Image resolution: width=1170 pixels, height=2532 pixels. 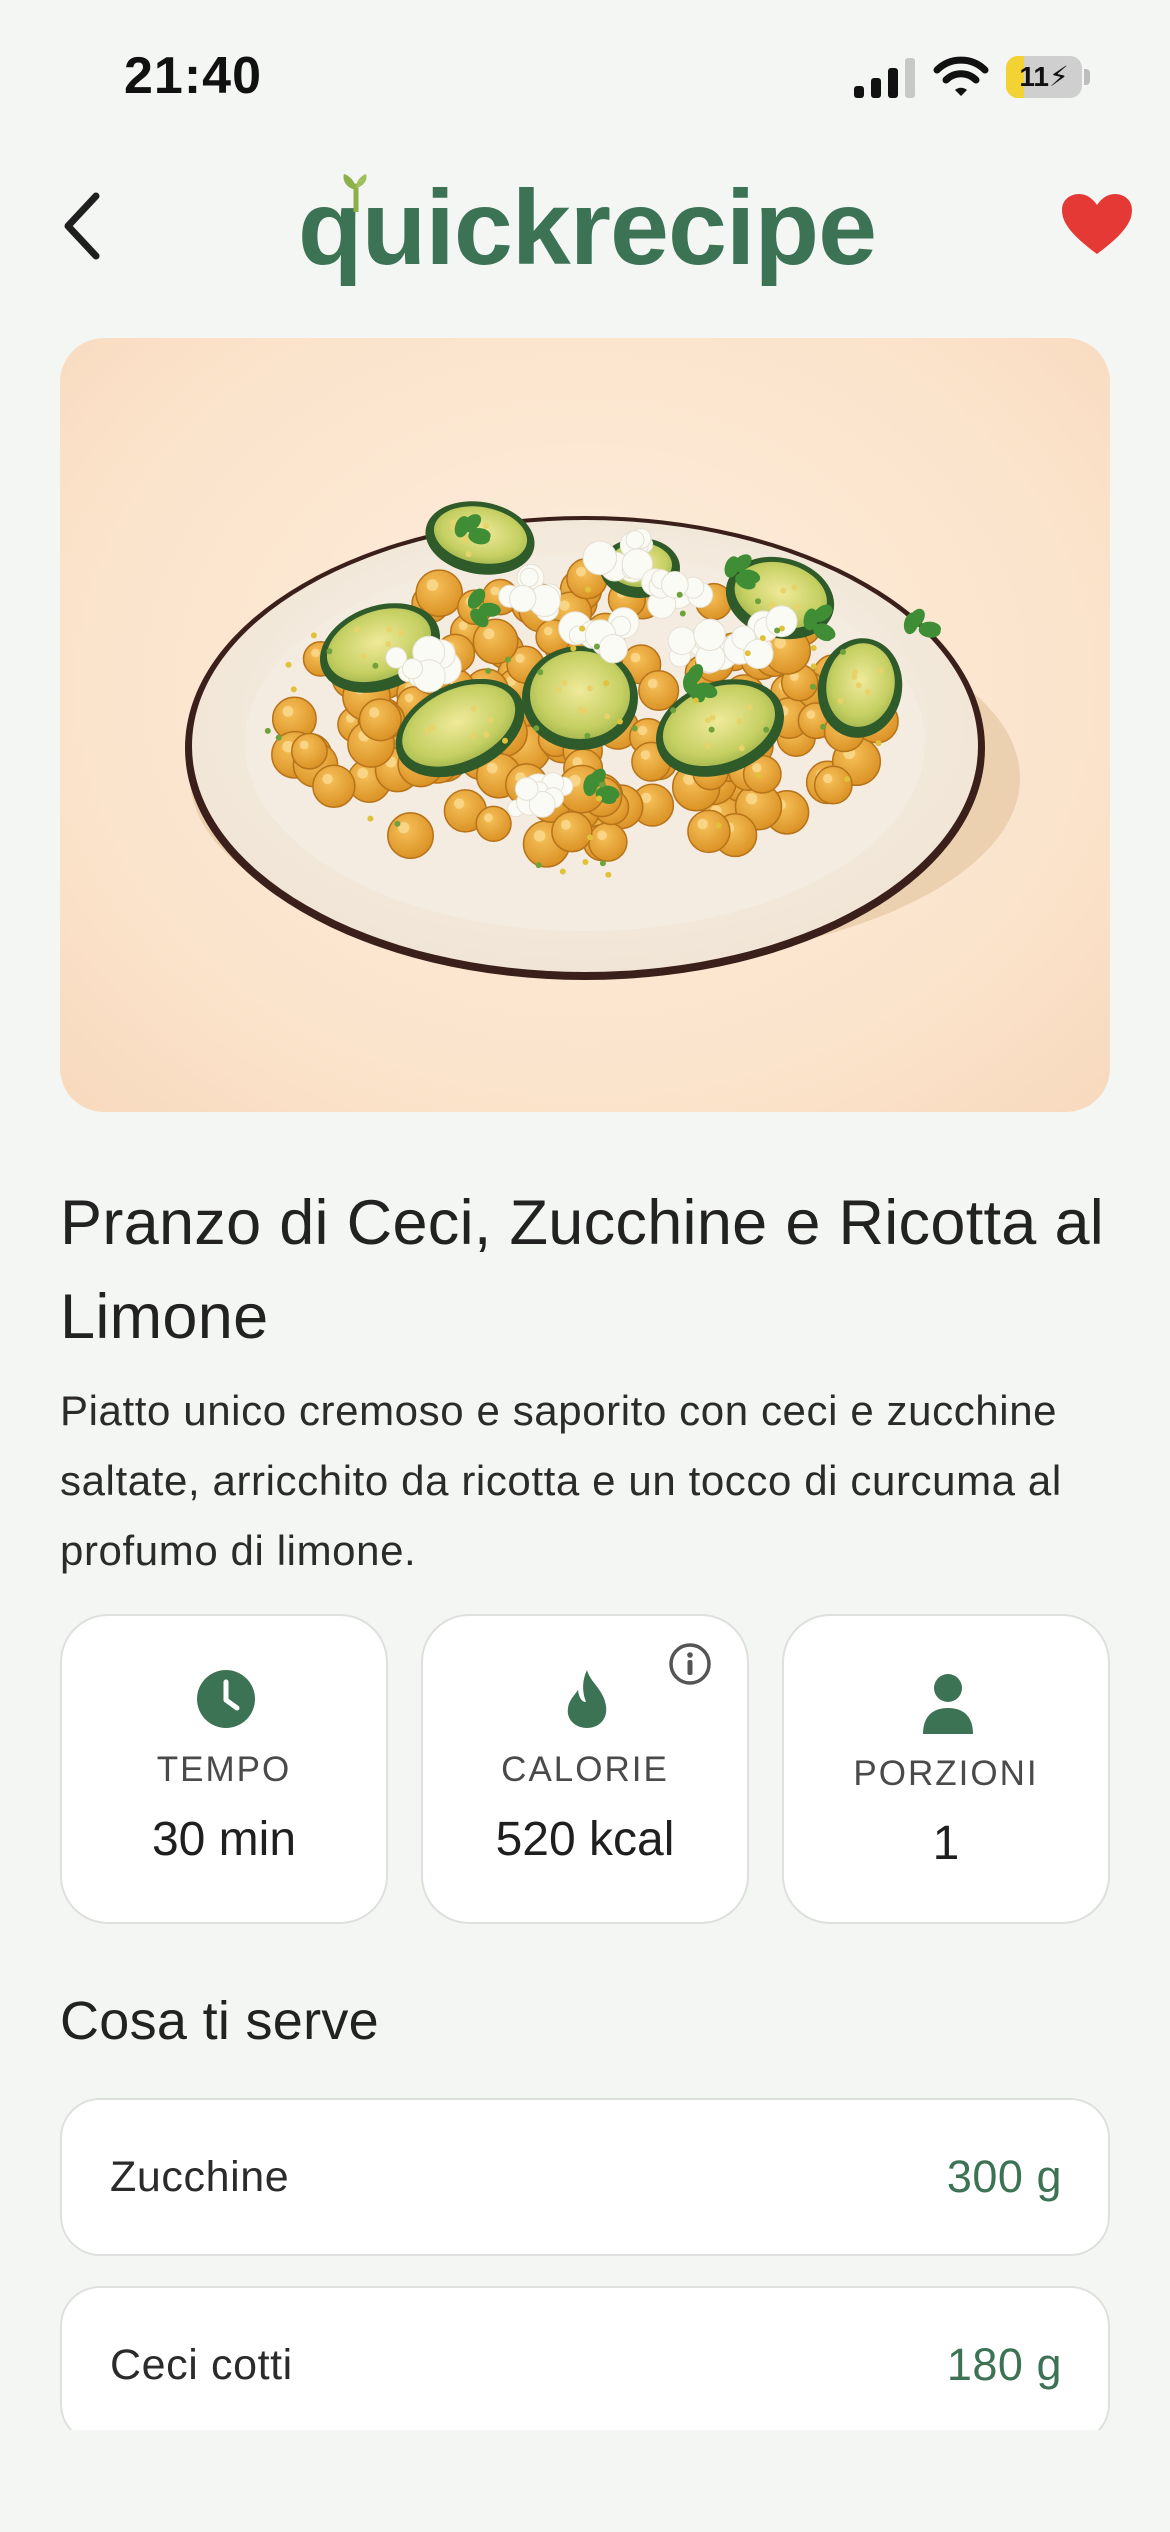 I want to click on clock-icon, so click(x=226, y=1699).